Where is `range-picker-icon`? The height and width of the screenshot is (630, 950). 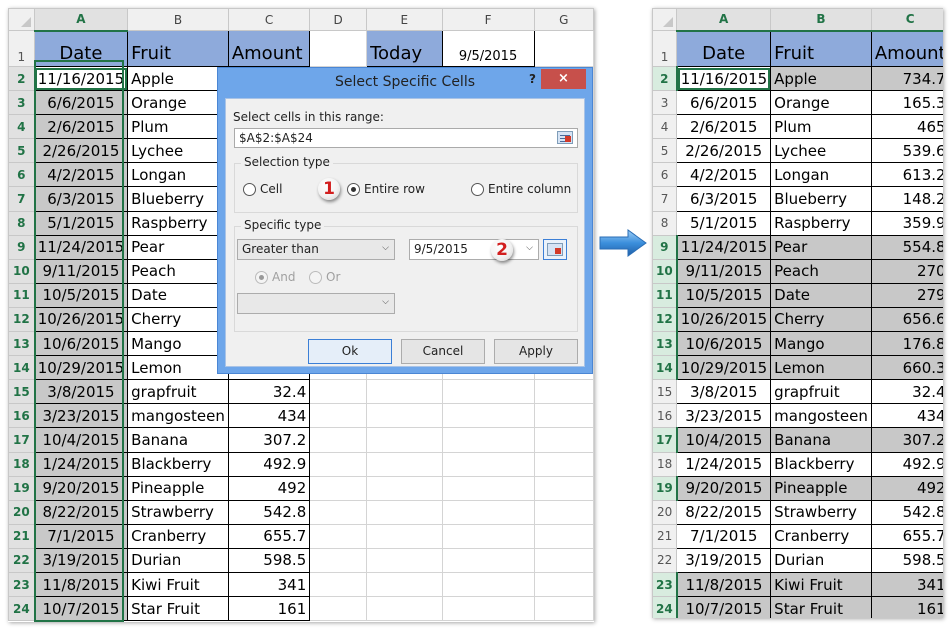
range-picker-icon is located at coordinates (565, 137).